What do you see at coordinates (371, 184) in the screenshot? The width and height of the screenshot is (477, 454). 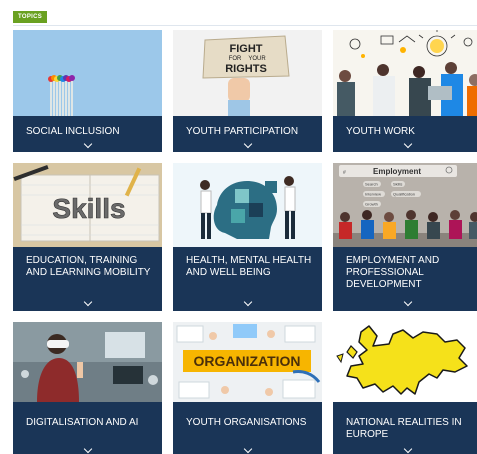 I see `image-tag: Search` at bounding box center [371, 184].